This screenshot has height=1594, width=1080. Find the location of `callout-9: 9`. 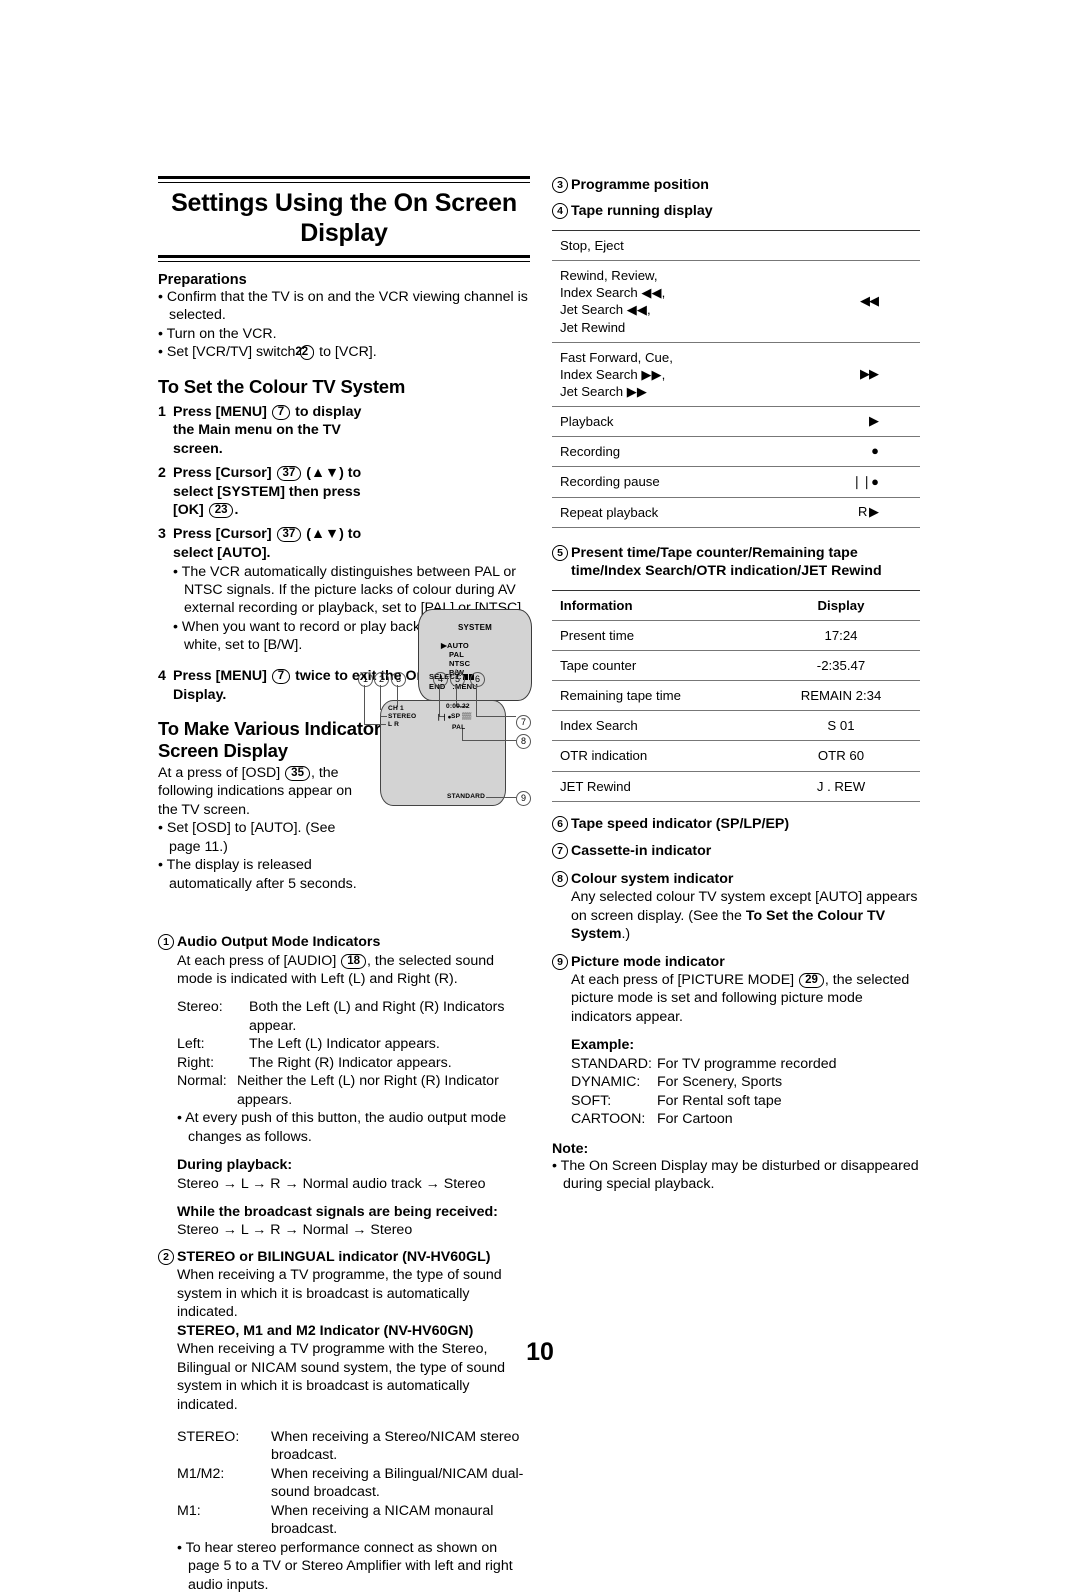

callout-9: 9 is located at coordinates (523, 798).